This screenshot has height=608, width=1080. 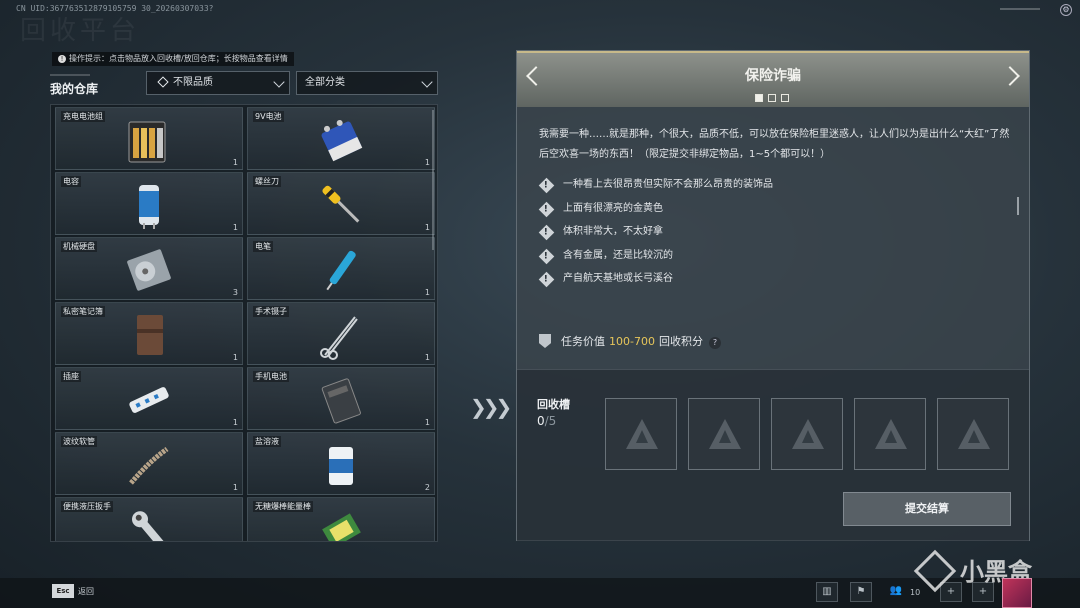 What do you see at coordinates (927, 509) in the screenshot?
I see `submit-button: 提交结算` at bounding box center [927, 509].